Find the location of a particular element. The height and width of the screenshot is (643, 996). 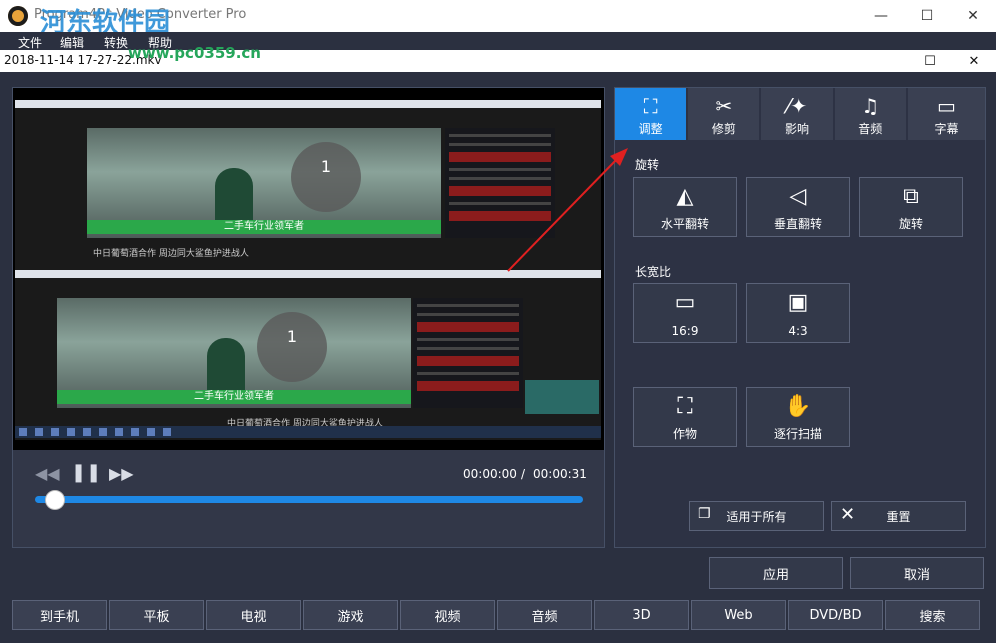

menu-file: 文件 is located at coordinates (30, 42).